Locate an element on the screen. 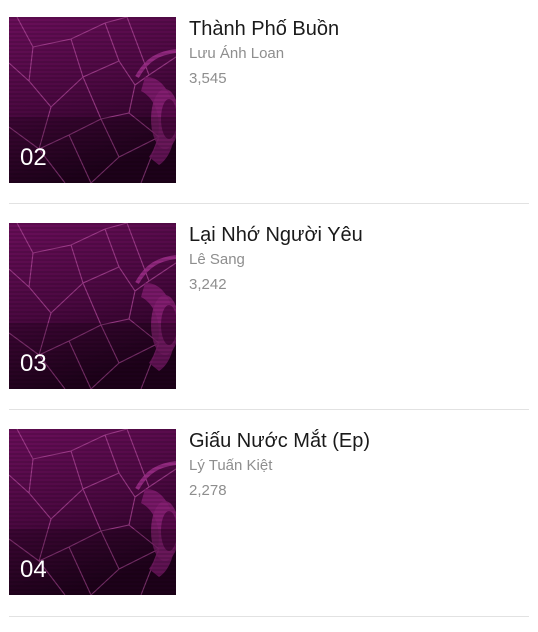  song-rank: 03 is located at coordinates (33, 363).